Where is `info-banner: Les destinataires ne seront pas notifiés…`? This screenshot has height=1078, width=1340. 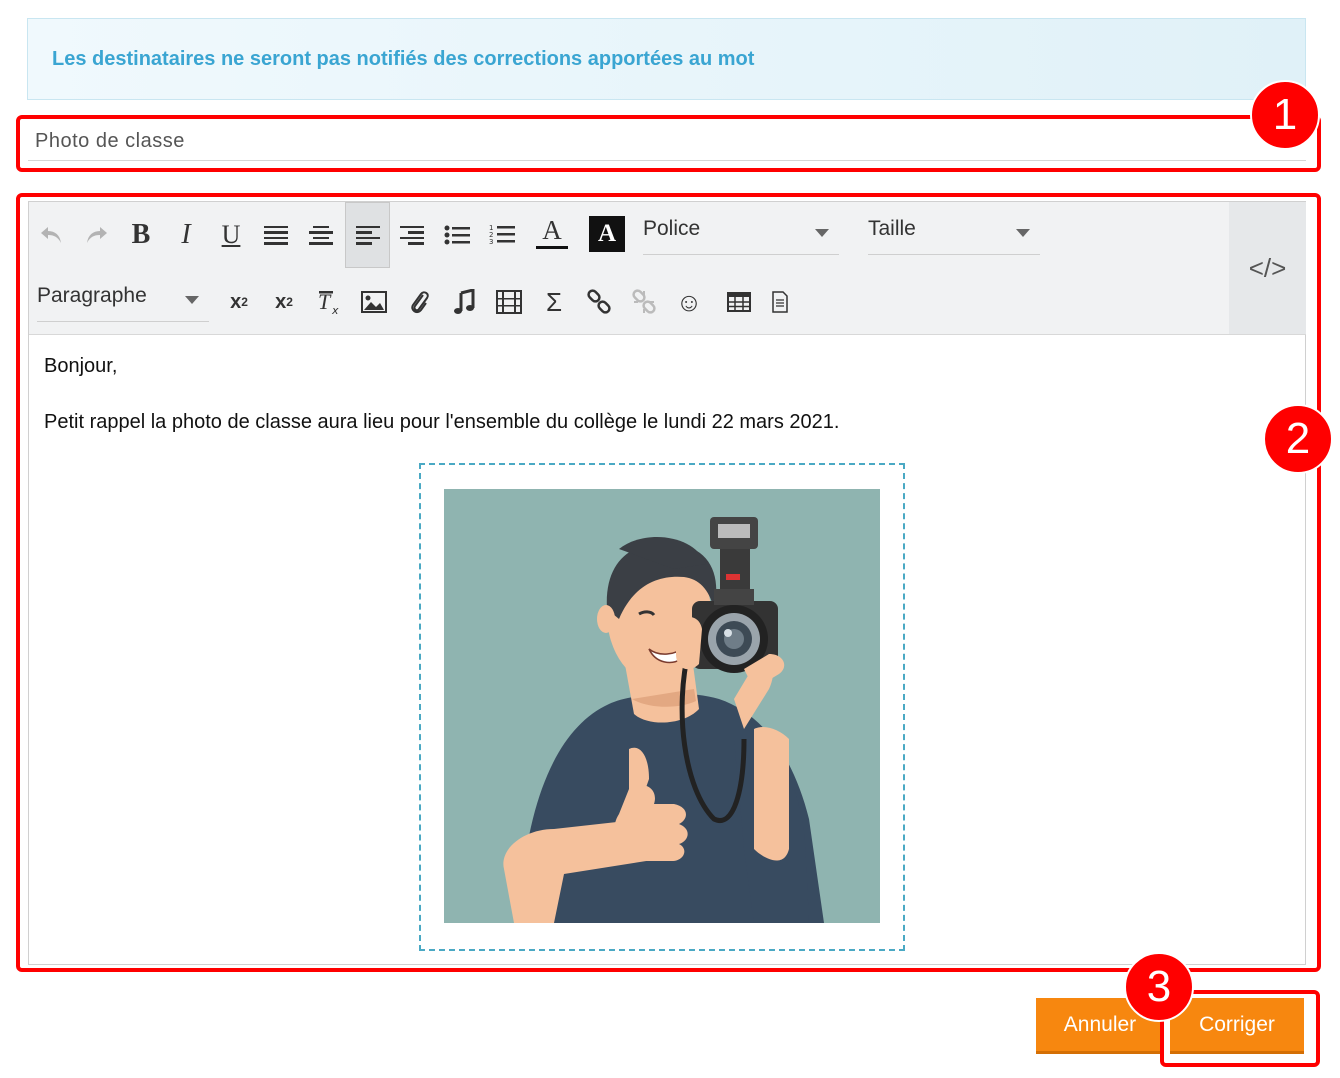 info-banner: Les destinataires ne seront pas notifiés… is located at coordinates (666, 59).